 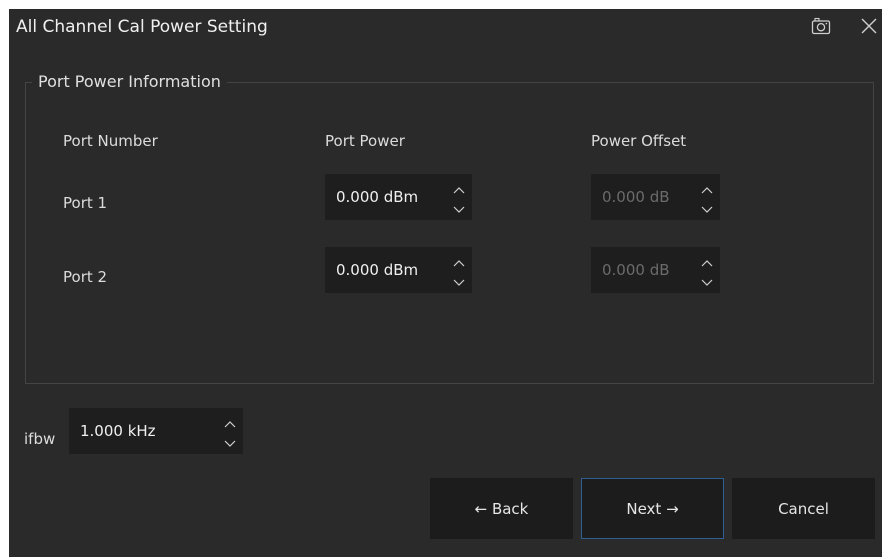 I want to click on ifbw-label: ifbw, so click(x=40, y=439).